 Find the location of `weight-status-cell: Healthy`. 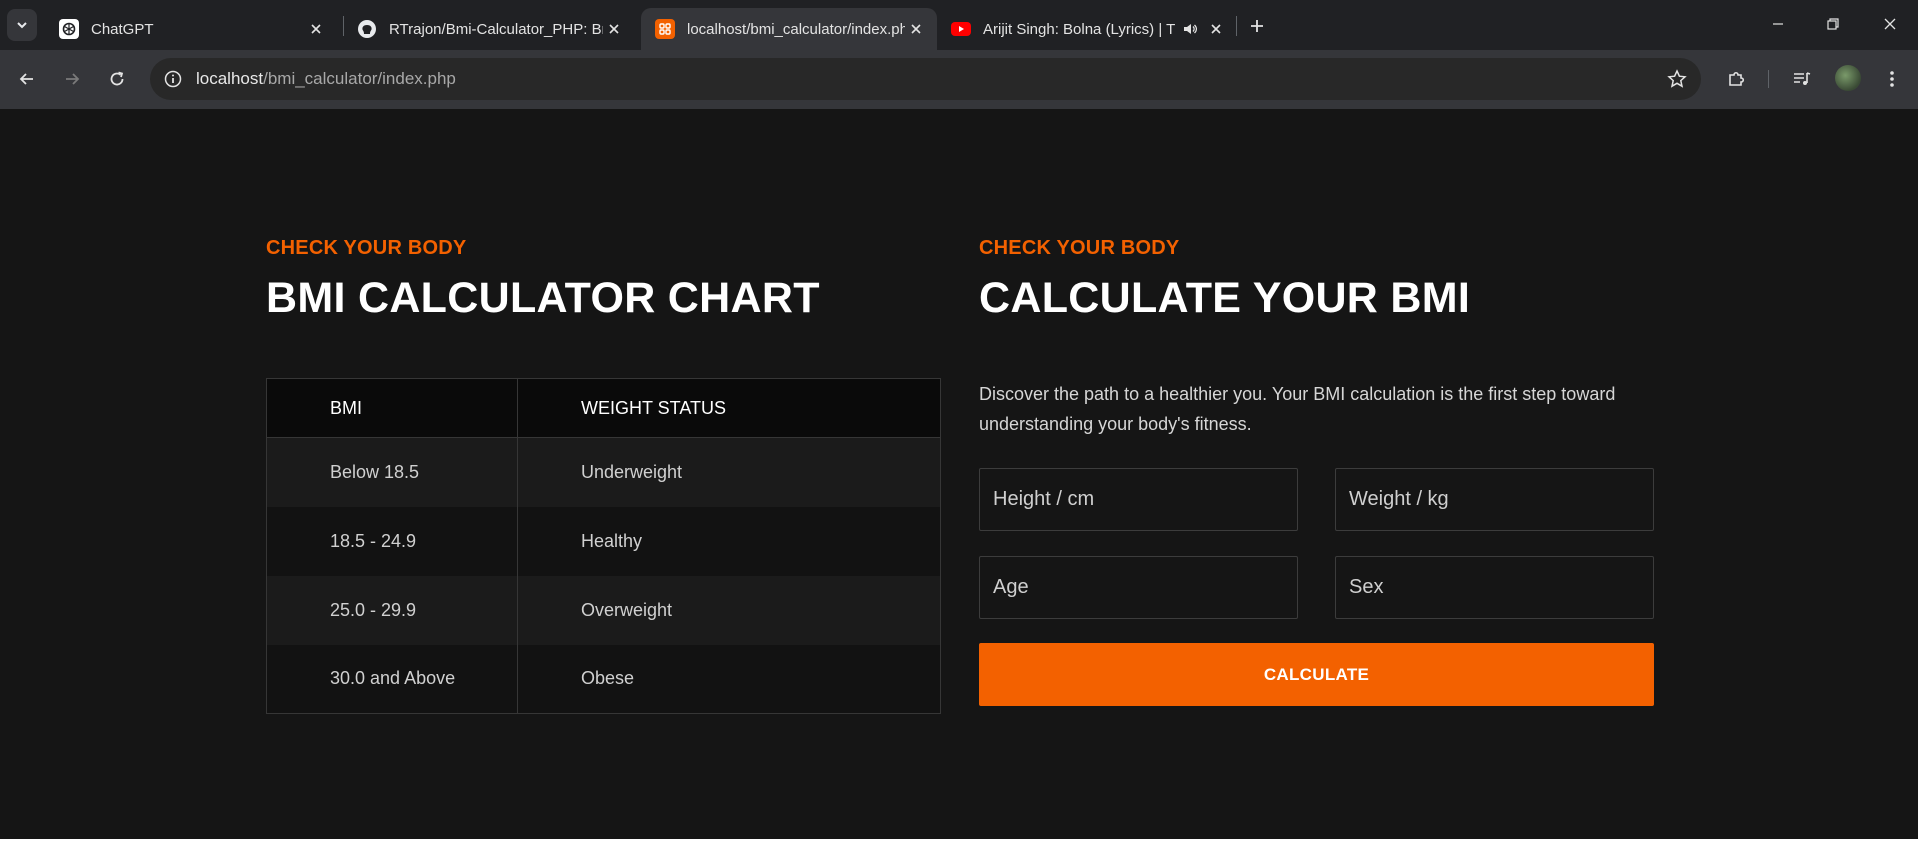

weight-status-cell: Healthy is located at coordinates (729, 541).